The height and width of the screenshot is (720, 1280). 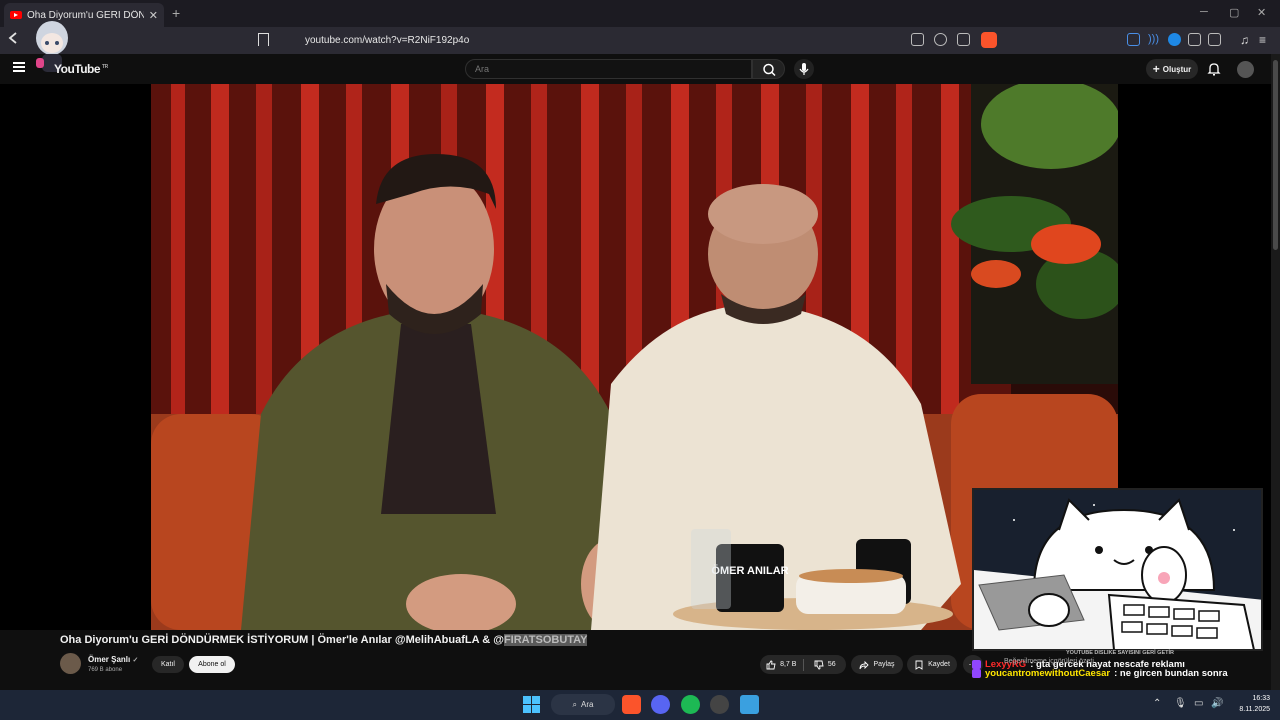 I want to click on like-dislike-group: 8,7 B 56, so click(x=803, y=664).